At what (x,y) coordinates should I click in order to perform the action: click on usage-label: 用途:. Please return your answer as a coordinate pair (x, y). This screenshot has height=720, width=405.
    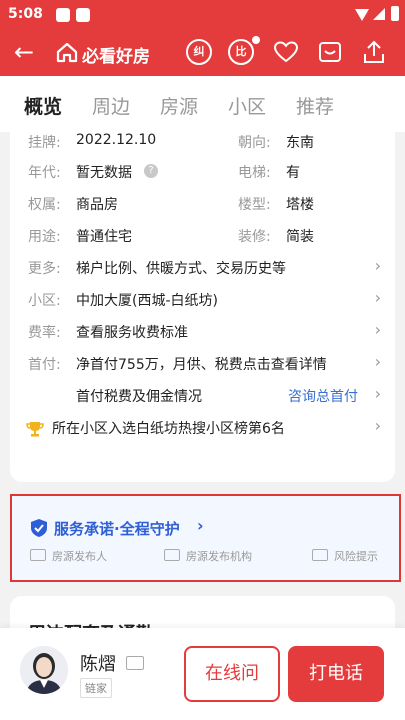
    Looking at the image, I should click on (44, 237).